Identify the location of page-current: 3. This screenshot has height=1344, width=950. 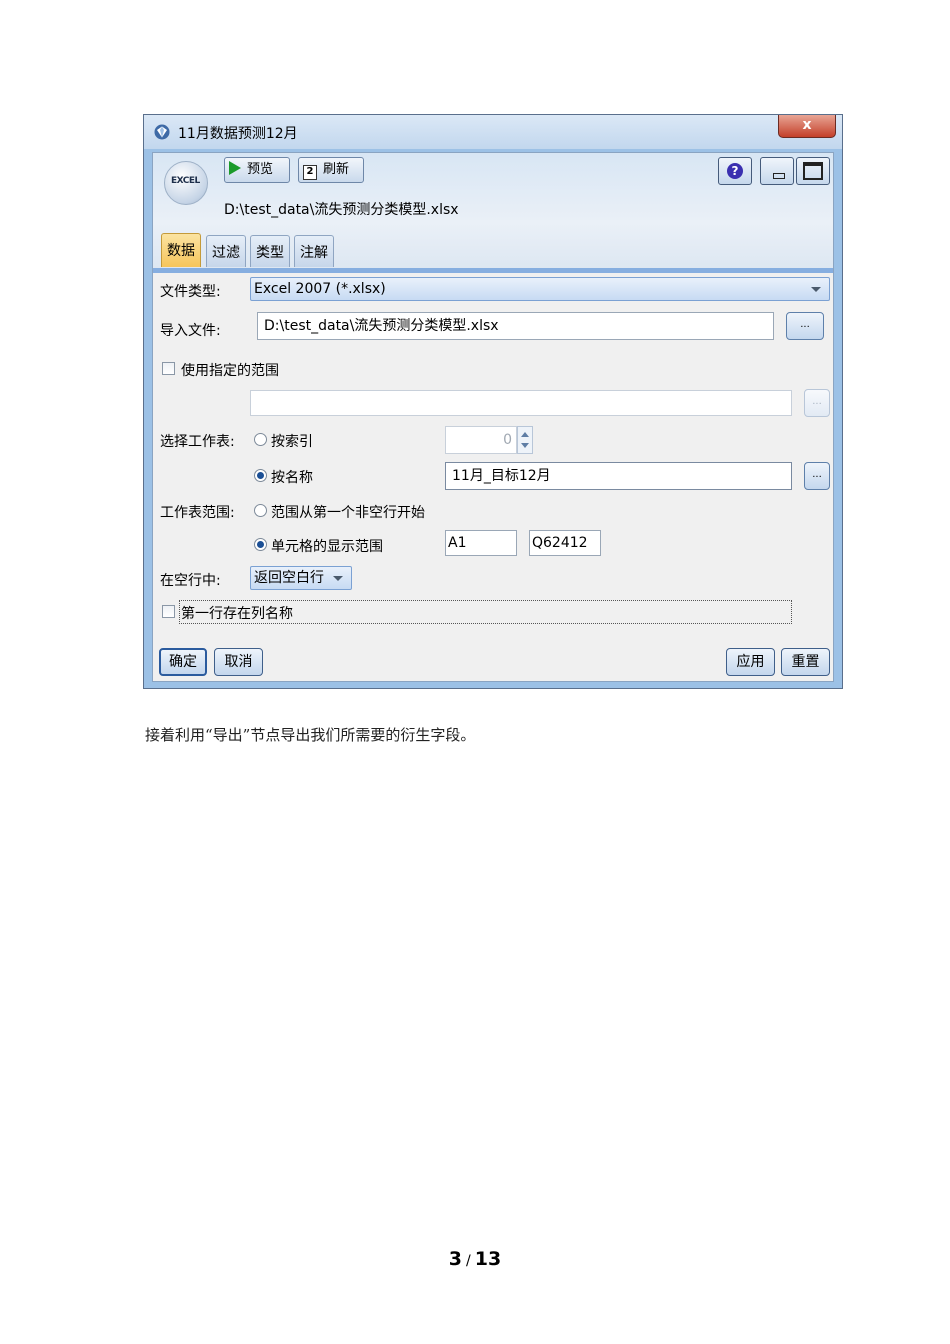
(455, 1259).